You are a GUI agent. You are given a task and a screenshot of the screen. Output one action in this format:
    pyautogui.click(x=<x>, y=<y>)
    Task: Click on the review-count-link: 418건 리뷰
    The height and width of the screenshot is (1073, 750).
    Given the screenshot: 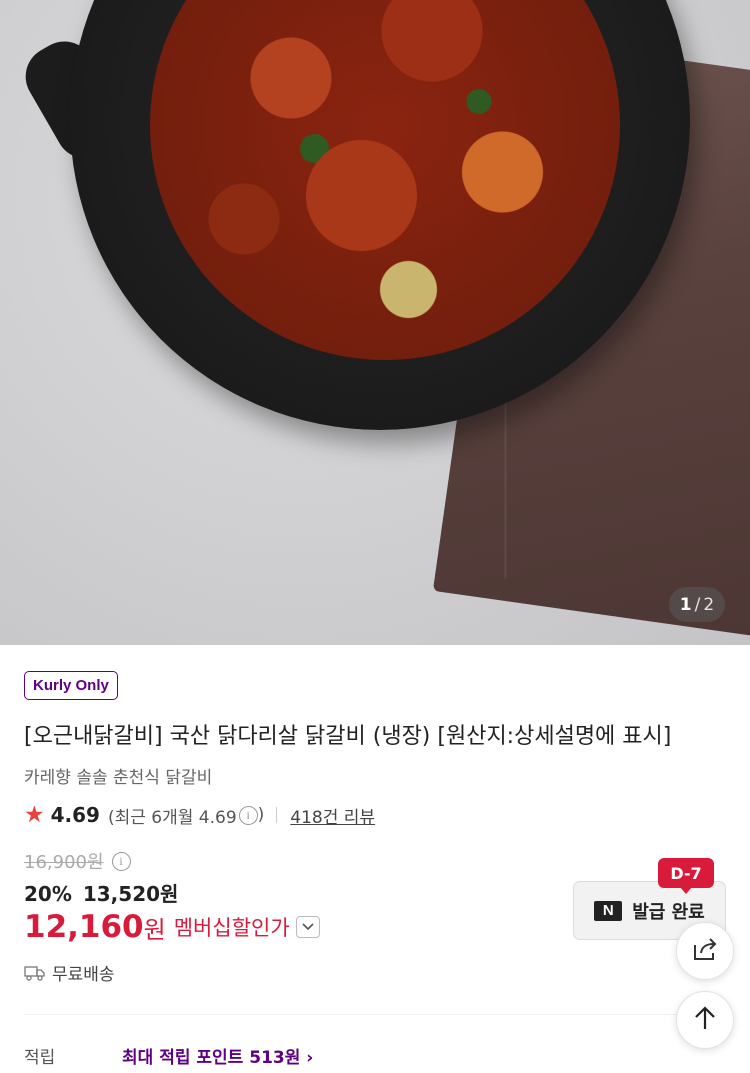 What is the action you would take?
    pyautogui.click(x=332, y=815)
    